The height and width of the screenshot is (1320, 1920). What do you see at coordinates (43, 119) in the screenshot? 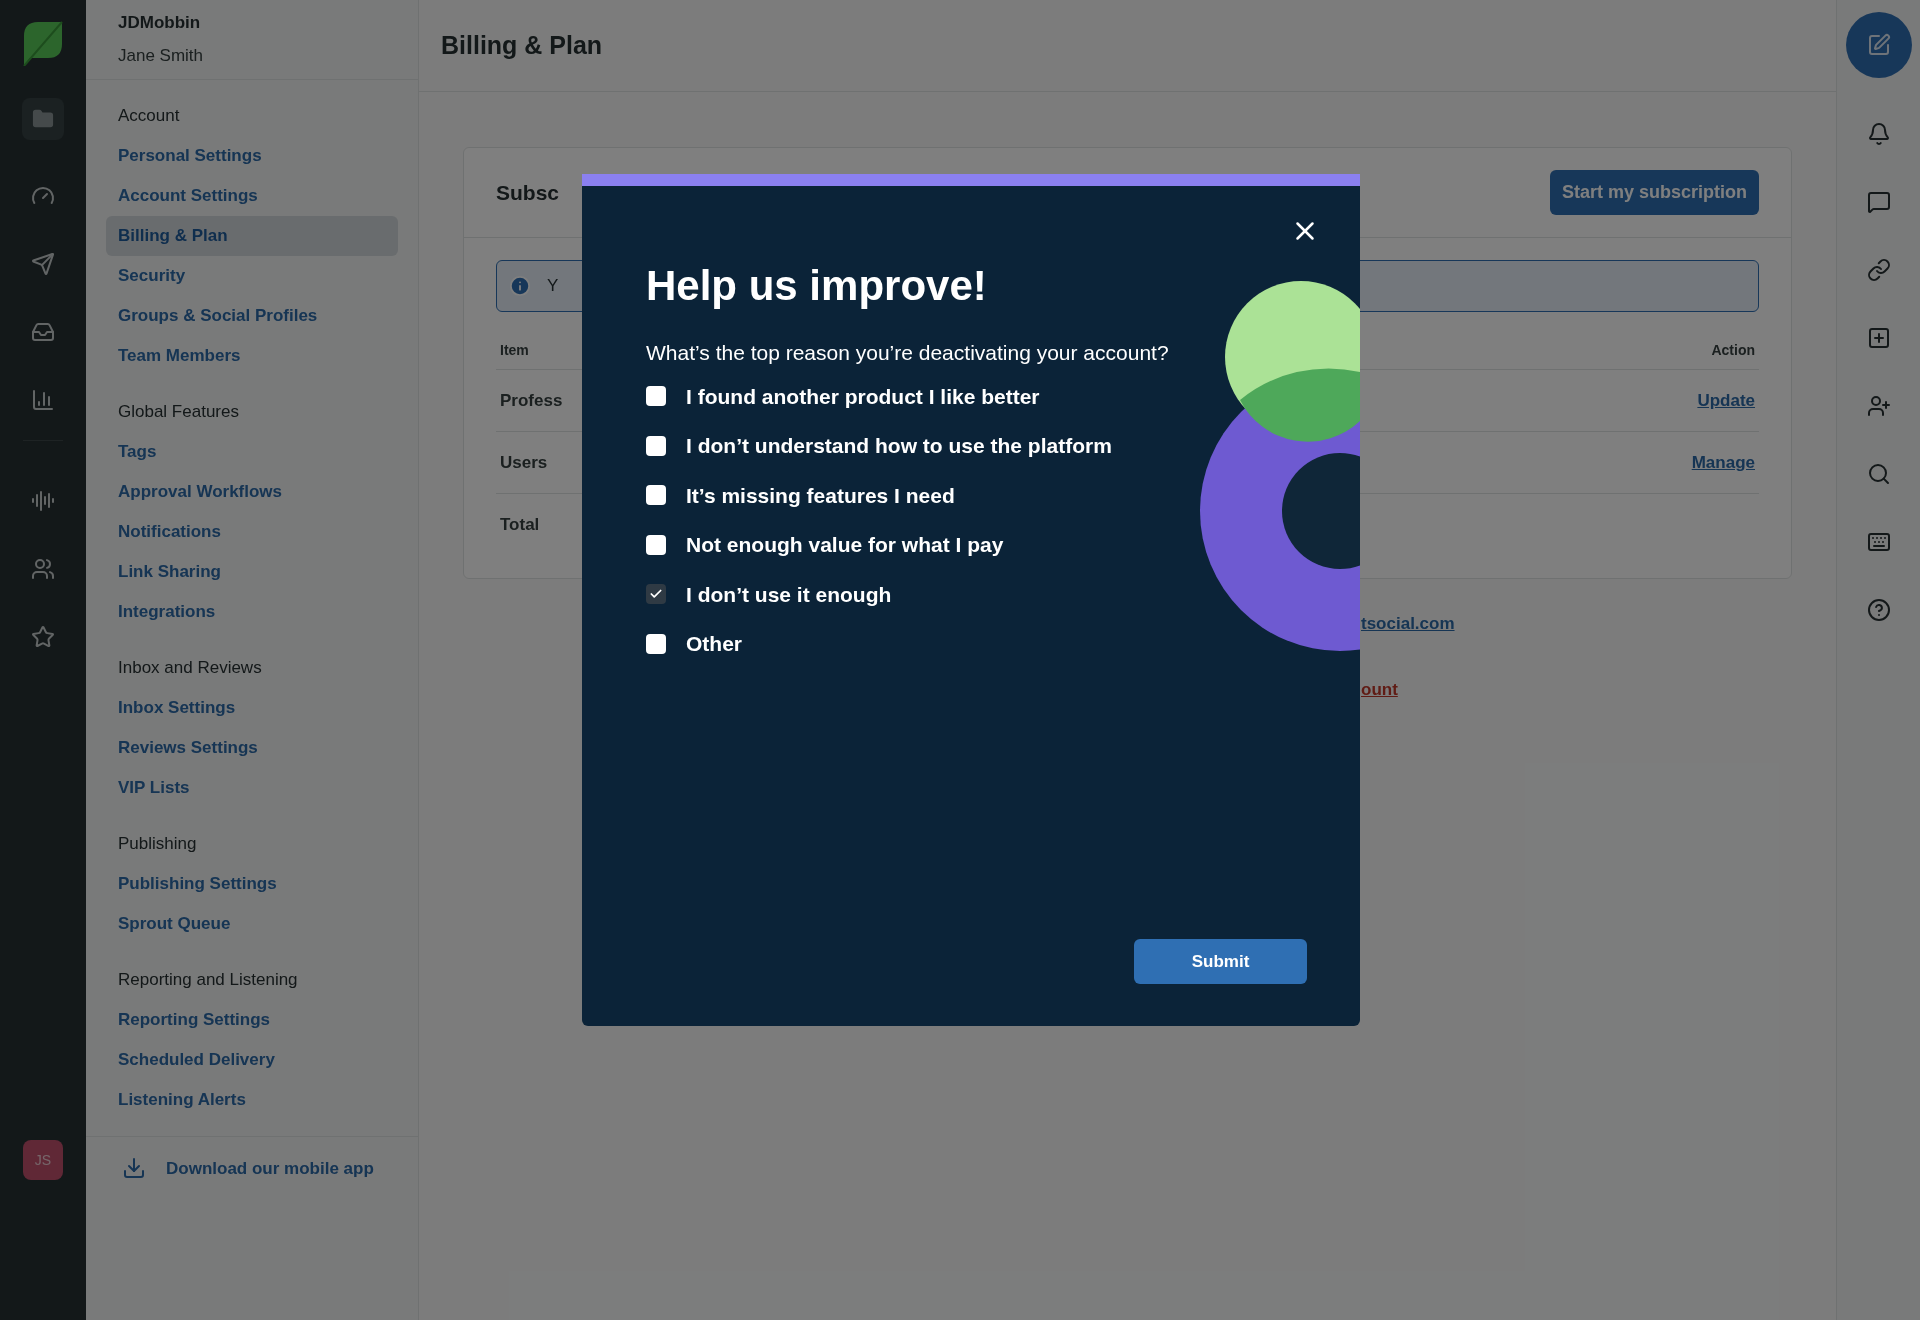
I see `folder-icon` at bounding box center [43, 119].